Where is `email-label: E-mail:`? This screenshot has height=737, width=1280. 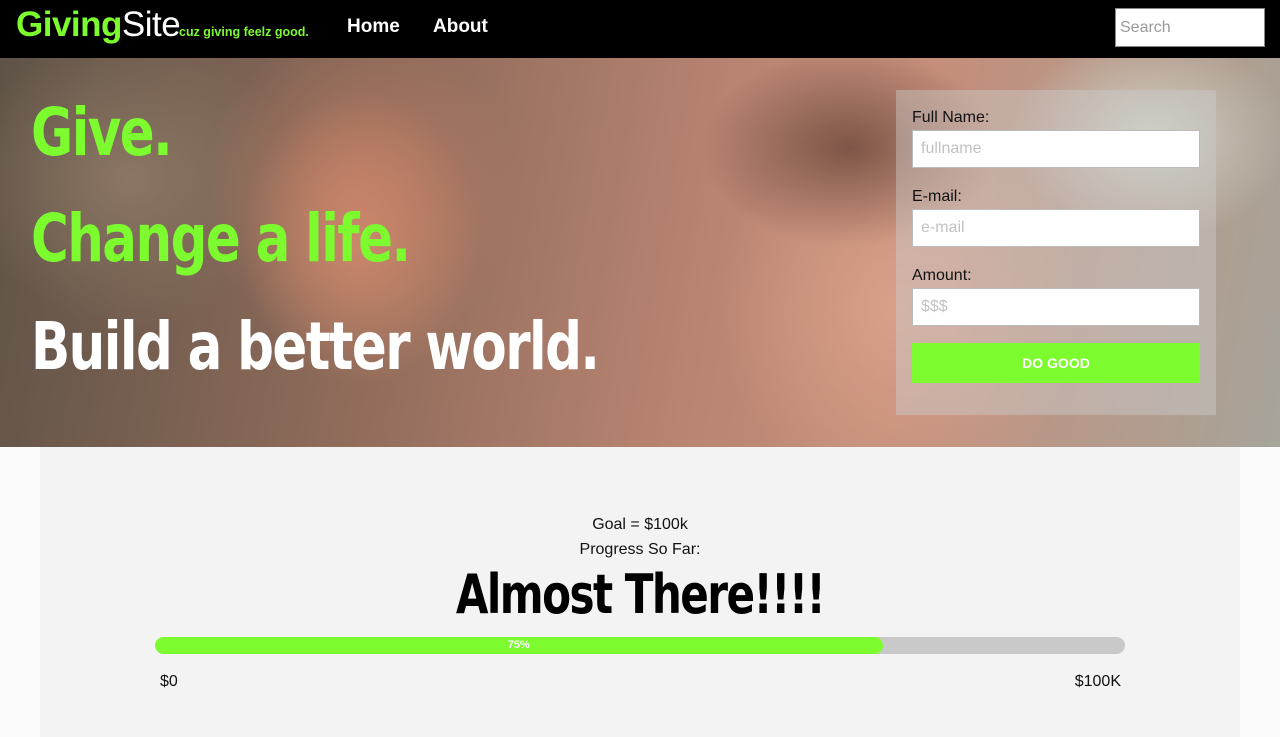 email-label: E-mail: is located at coordinates (937, 196).